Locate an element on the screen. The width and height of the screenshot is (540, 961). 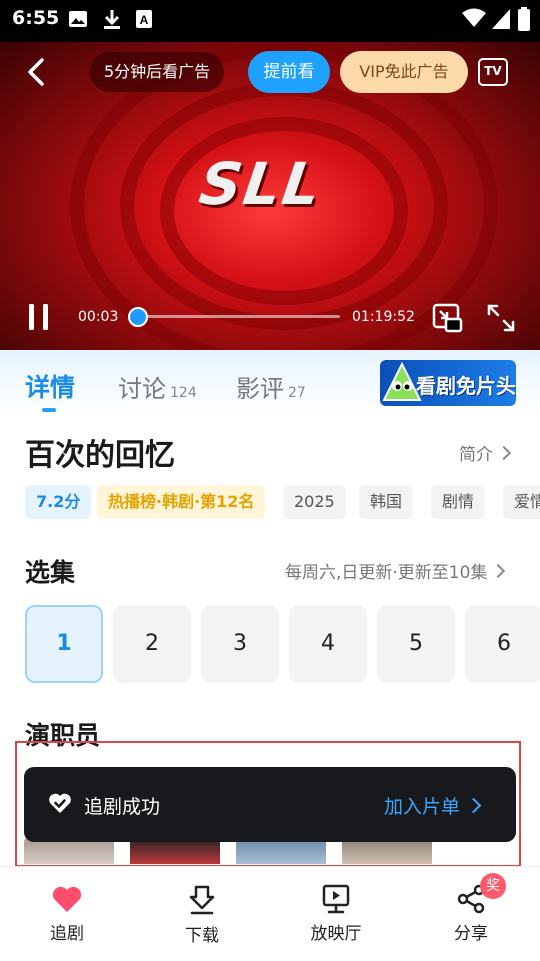
episodes-section-title: 选集 is located at coordinates (50, 572).